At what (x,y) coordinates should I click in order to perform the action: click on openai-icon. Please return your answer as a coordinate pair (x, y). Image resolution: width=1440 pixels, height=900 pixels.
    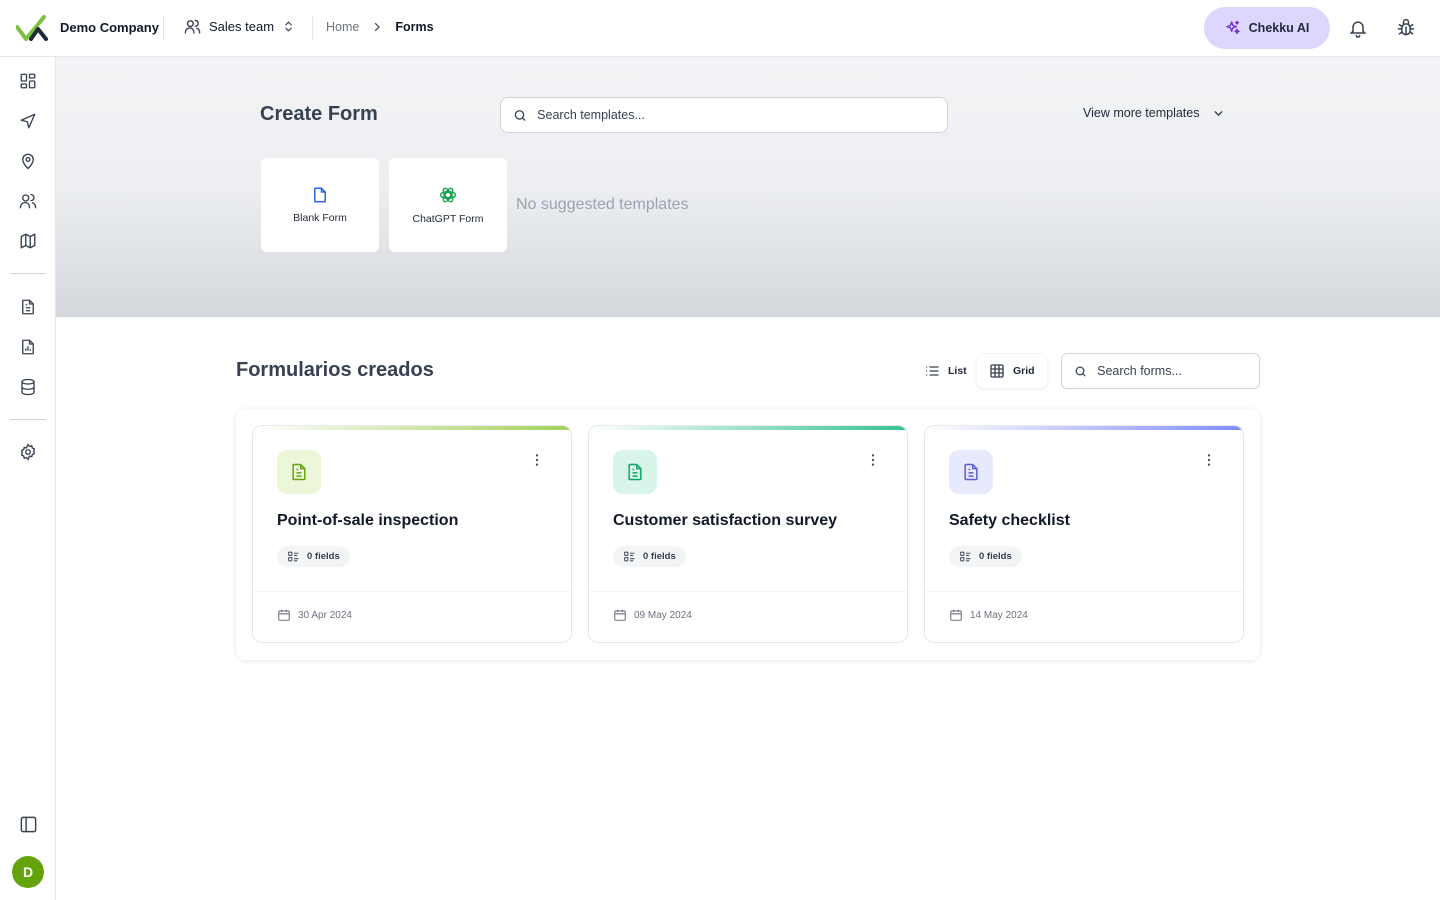
    Looking at the image, I should click on (448, 195).